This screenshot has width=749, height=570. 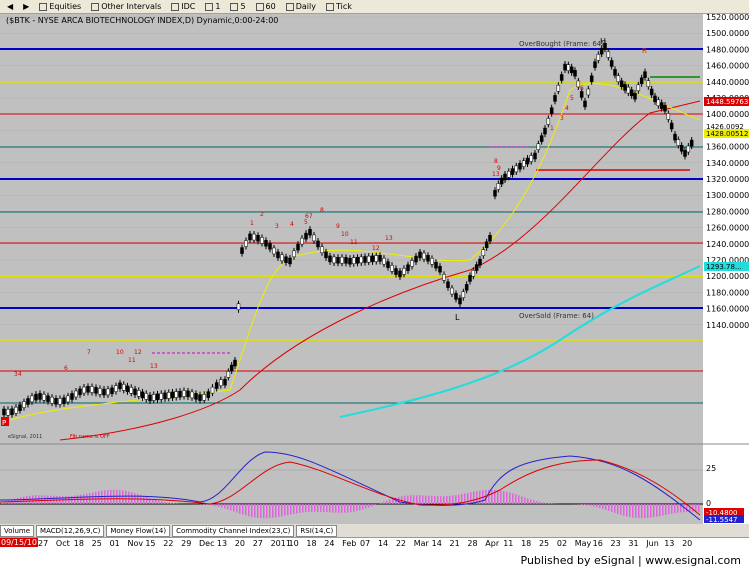 What do you see at coordinates (351, 484) in the screenshot?
I see `indicator-pane` at bounding box center [351, 484].